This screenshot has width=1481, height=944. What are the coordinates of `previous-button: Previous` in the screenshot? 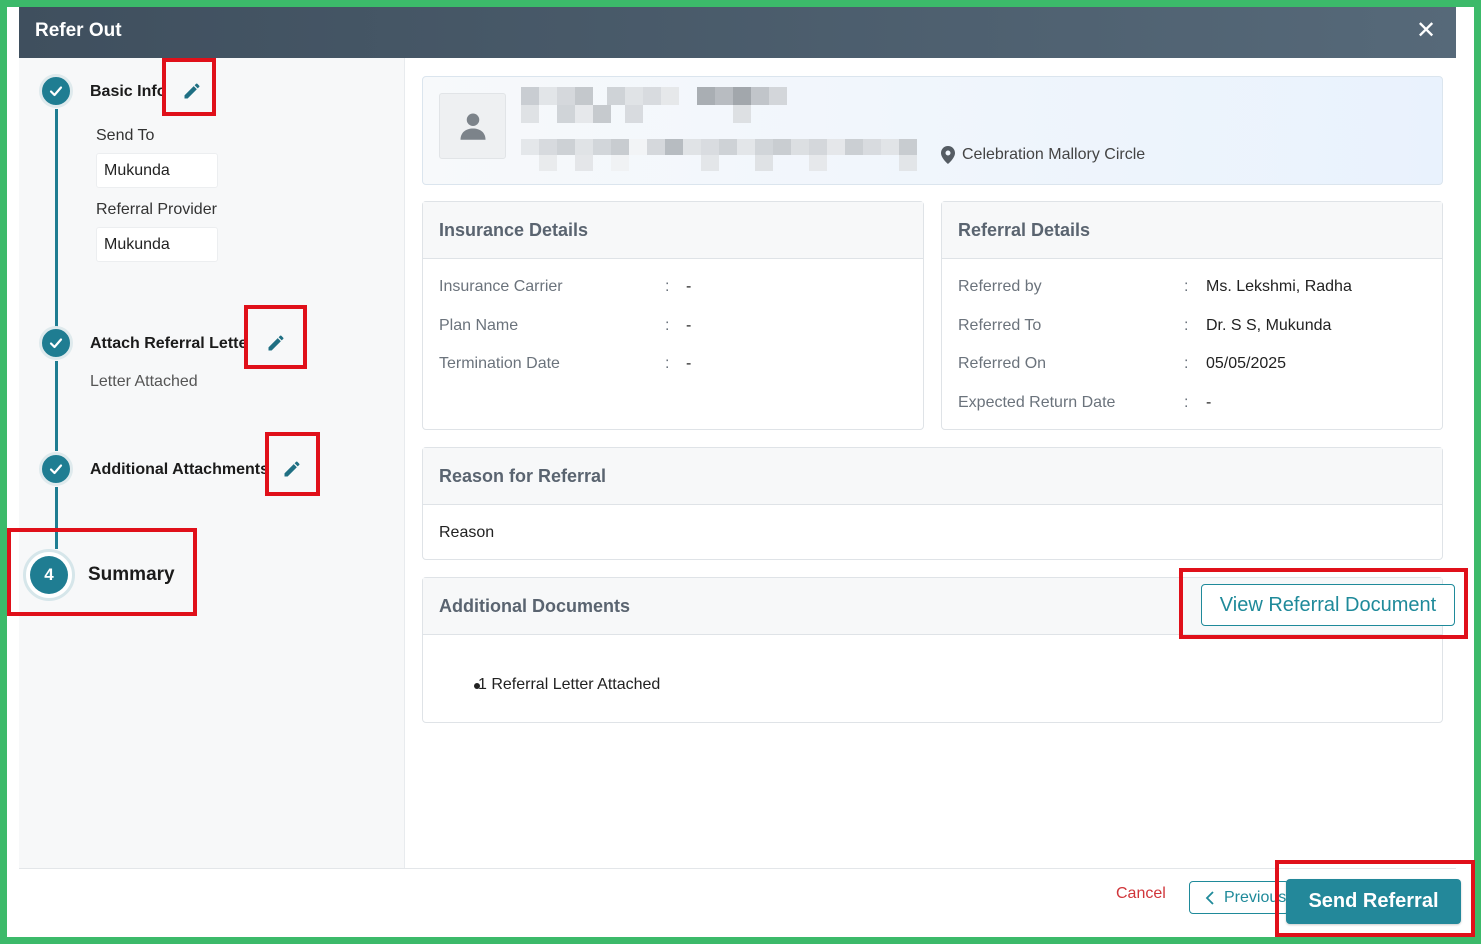 It's located at (1239, 897).